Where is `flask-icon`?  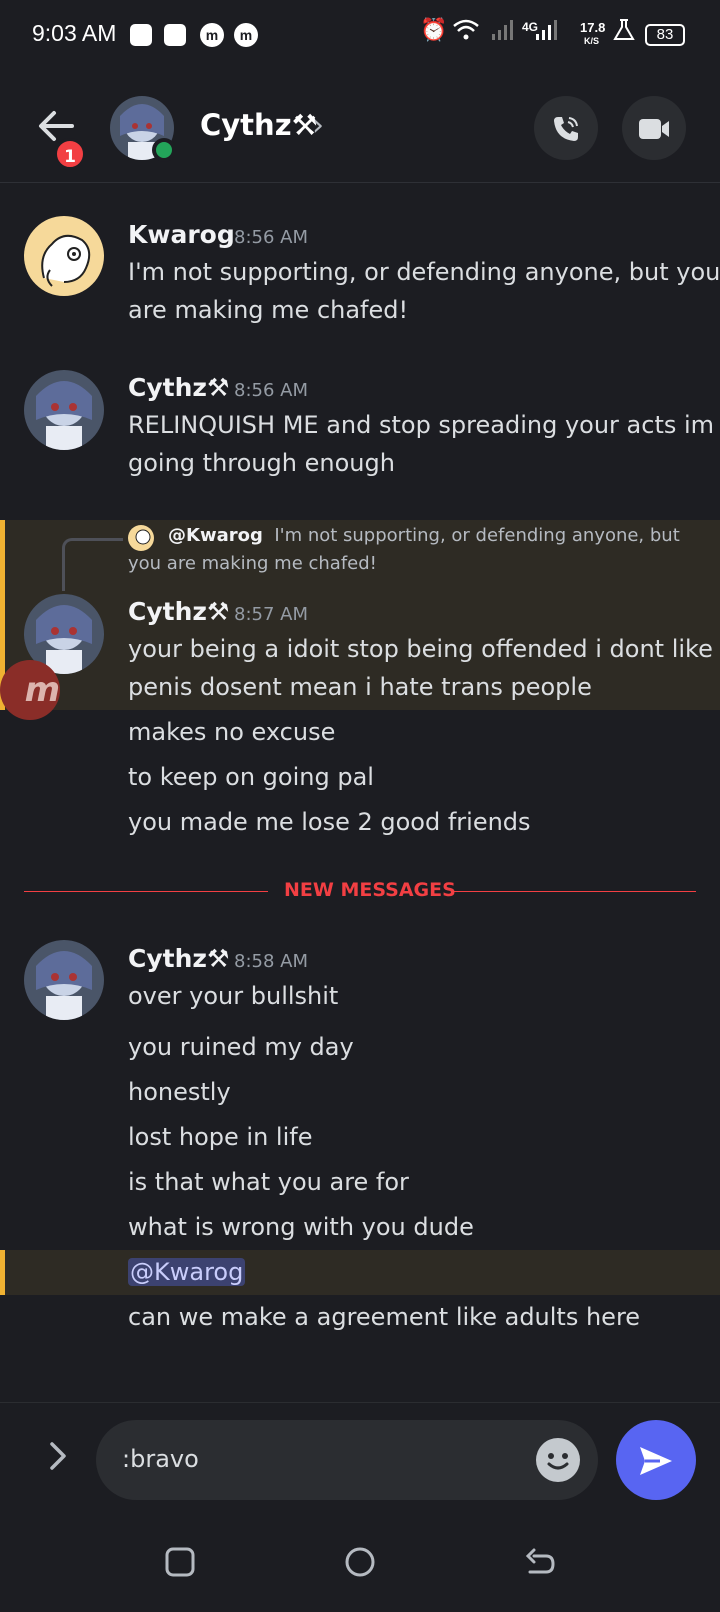 flask-icon is located at coordinates (624, 33).